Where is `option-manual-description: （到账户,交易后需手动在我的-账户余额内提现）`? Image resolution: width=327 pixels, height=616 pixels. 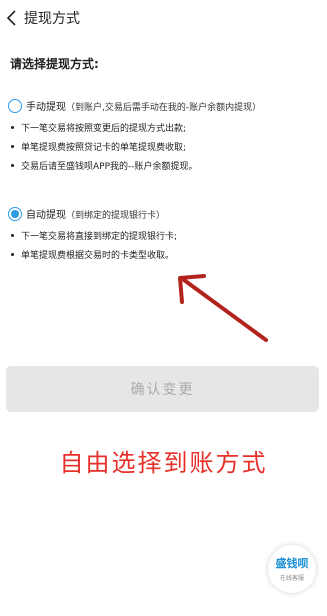
option-manual-description: （到账户,交易后需手动在我的-账户余额内提现） is located at coordinates (164, 108).